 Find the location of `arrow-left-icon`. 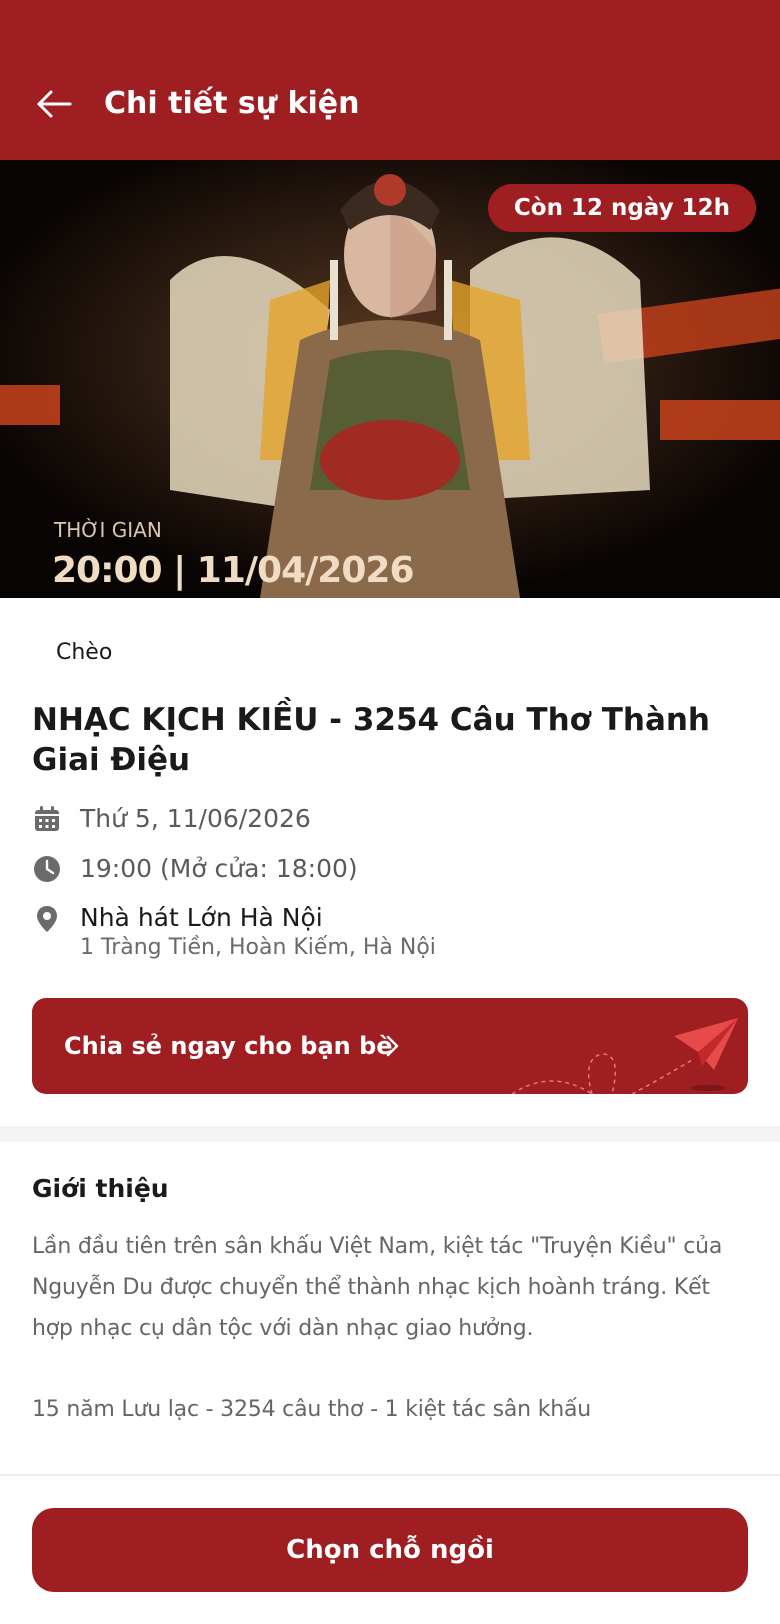

arrow-left-icon is located at coordinates (54, 104).